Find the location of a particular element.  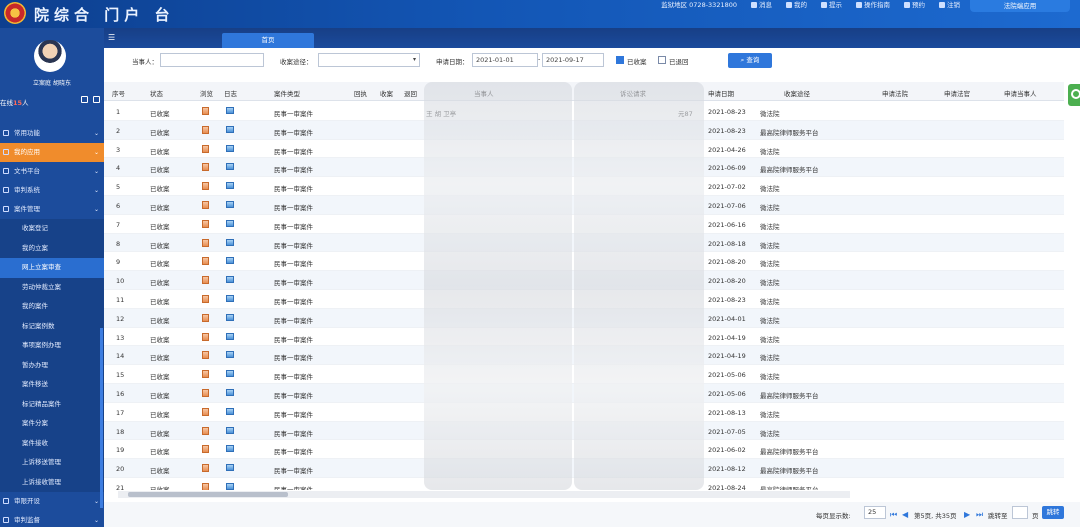

next-page-icon: ▶ is located at coordinates (967, 514).